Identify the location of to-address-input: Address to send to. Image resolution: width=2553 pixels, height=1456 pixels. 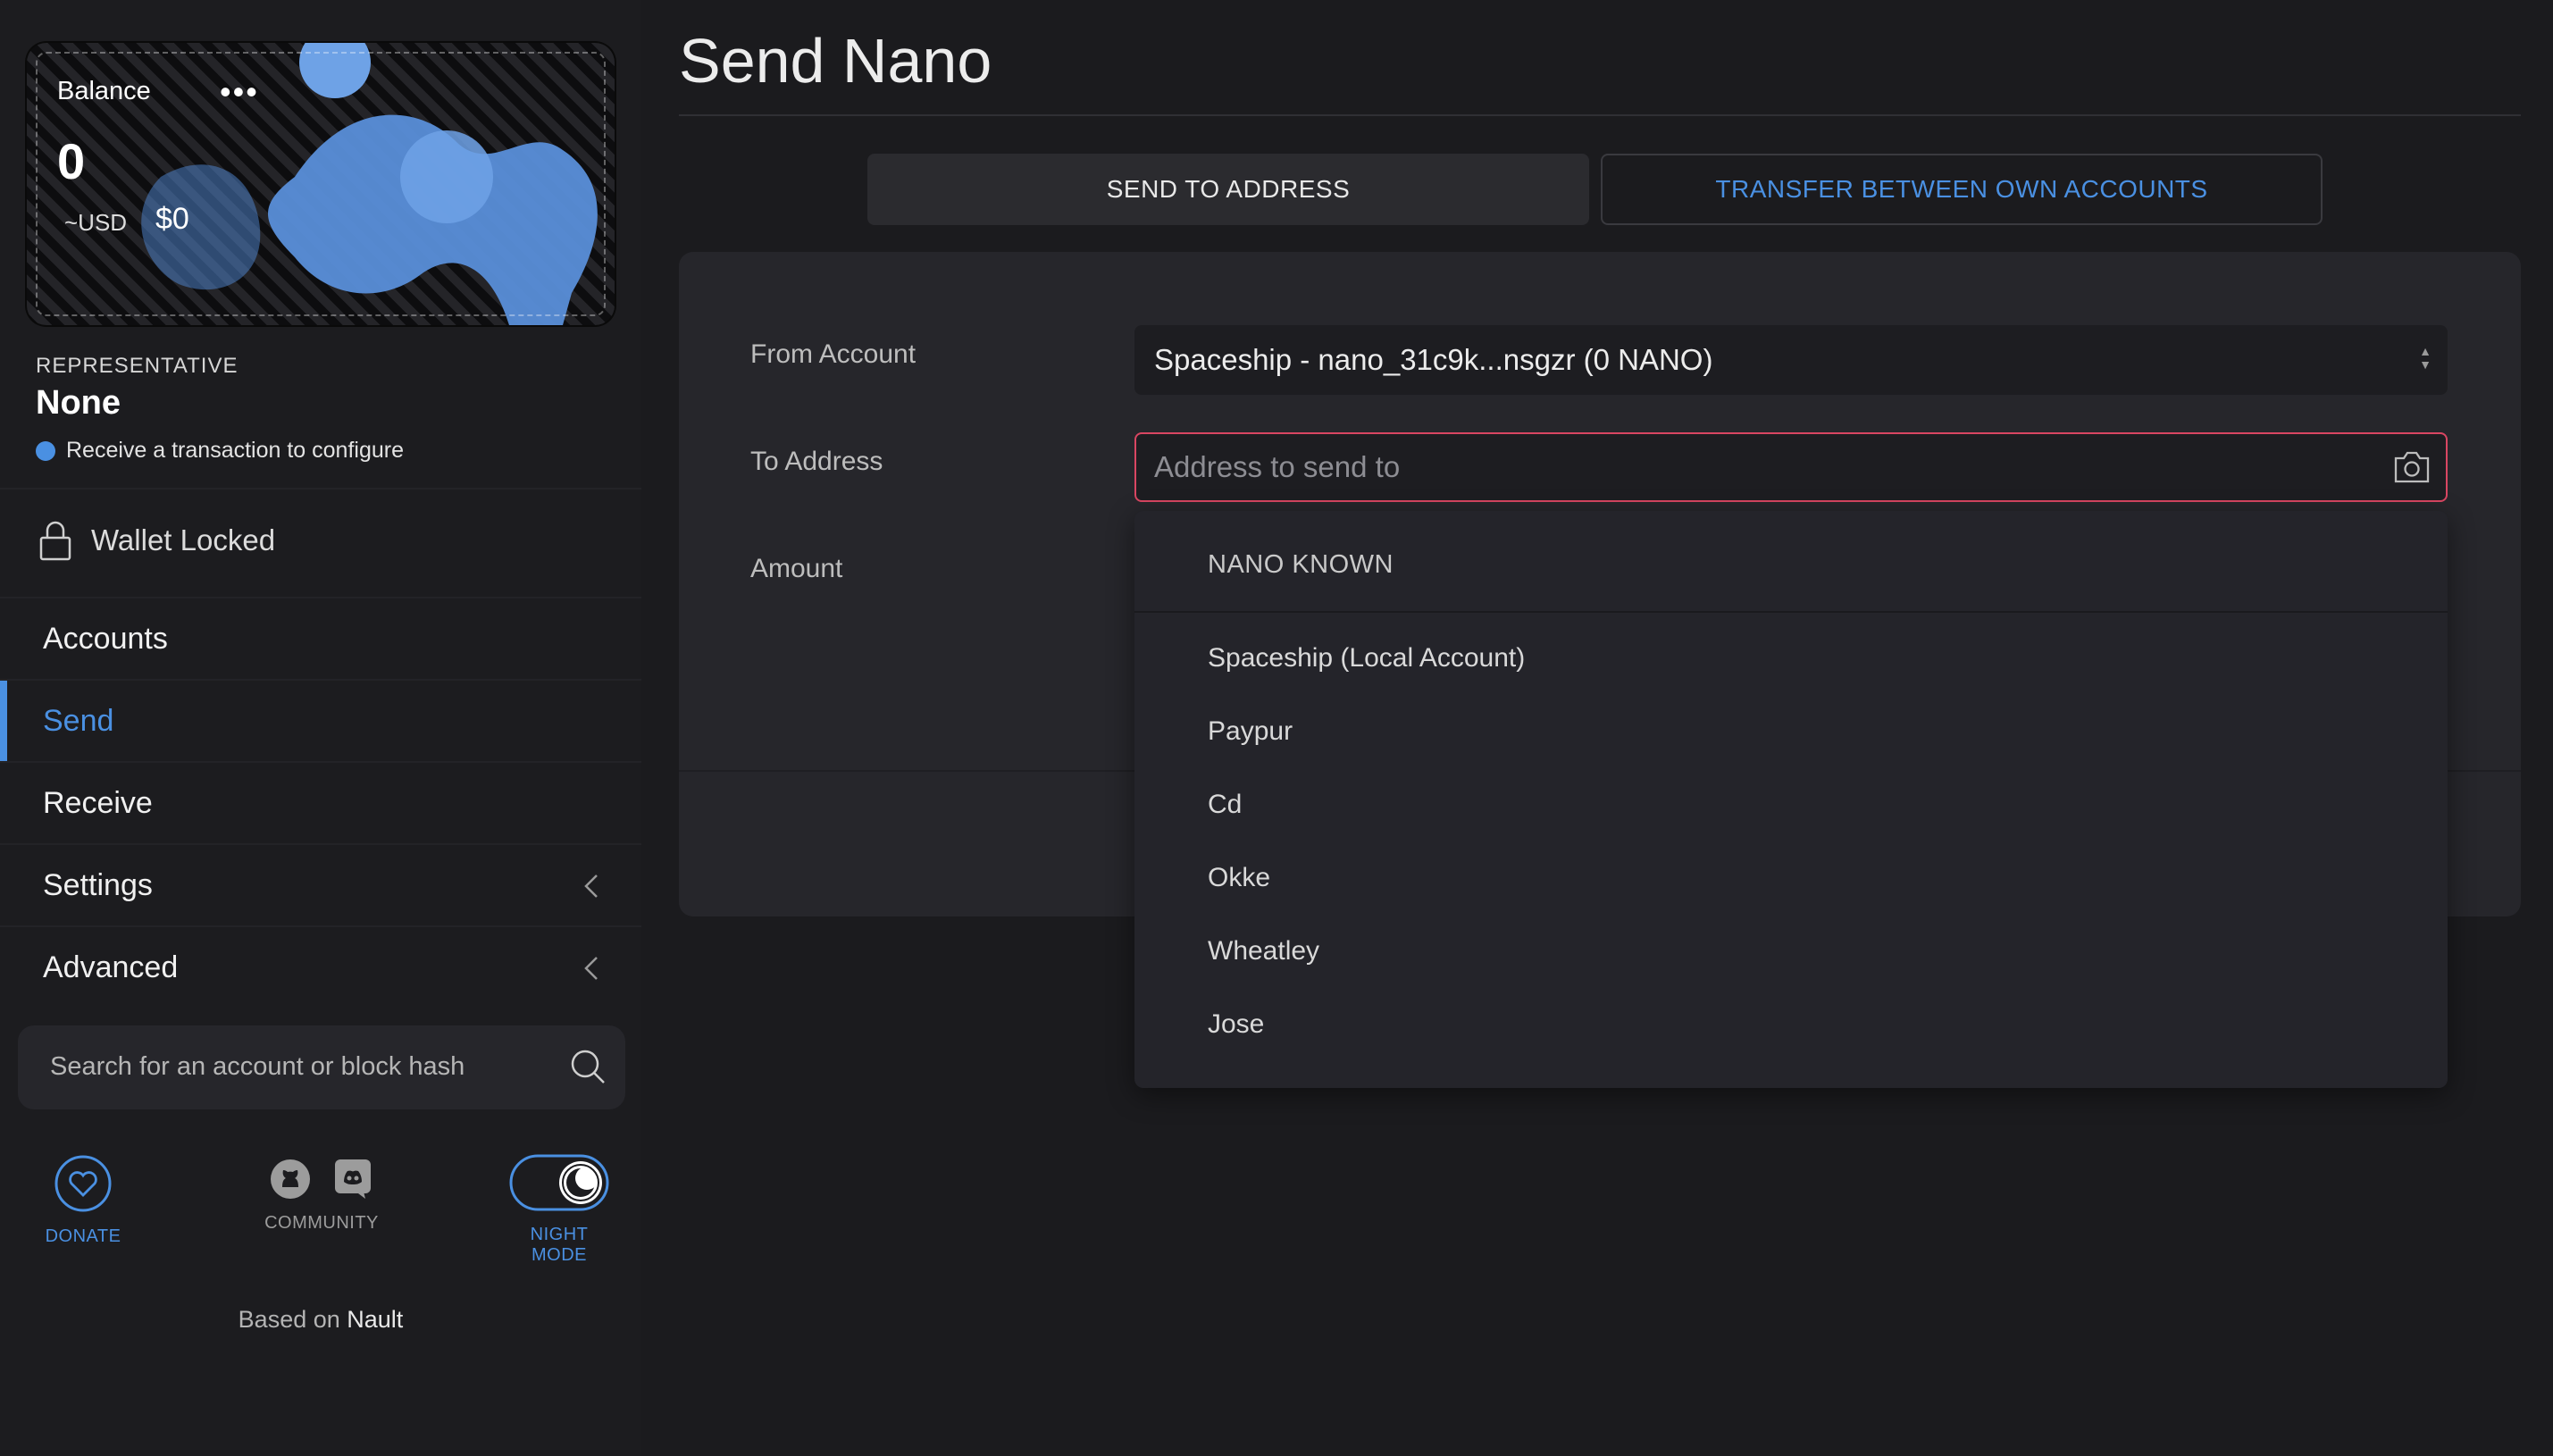
(1791, 467).